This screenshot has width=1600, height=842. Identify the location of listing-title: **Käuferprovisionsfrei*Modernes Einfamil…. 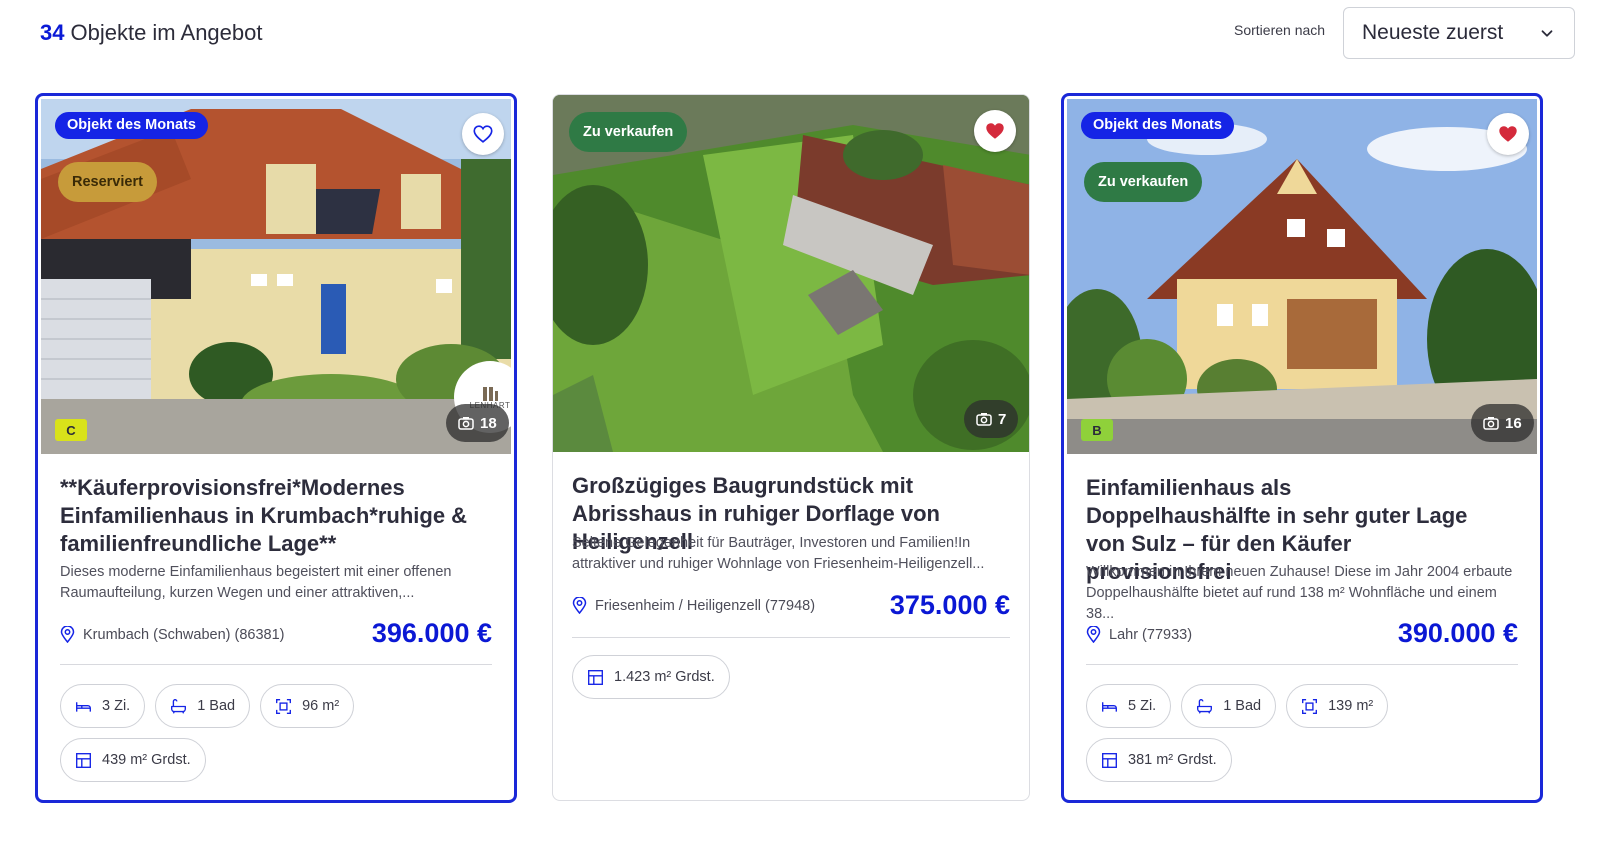
(278, 516).